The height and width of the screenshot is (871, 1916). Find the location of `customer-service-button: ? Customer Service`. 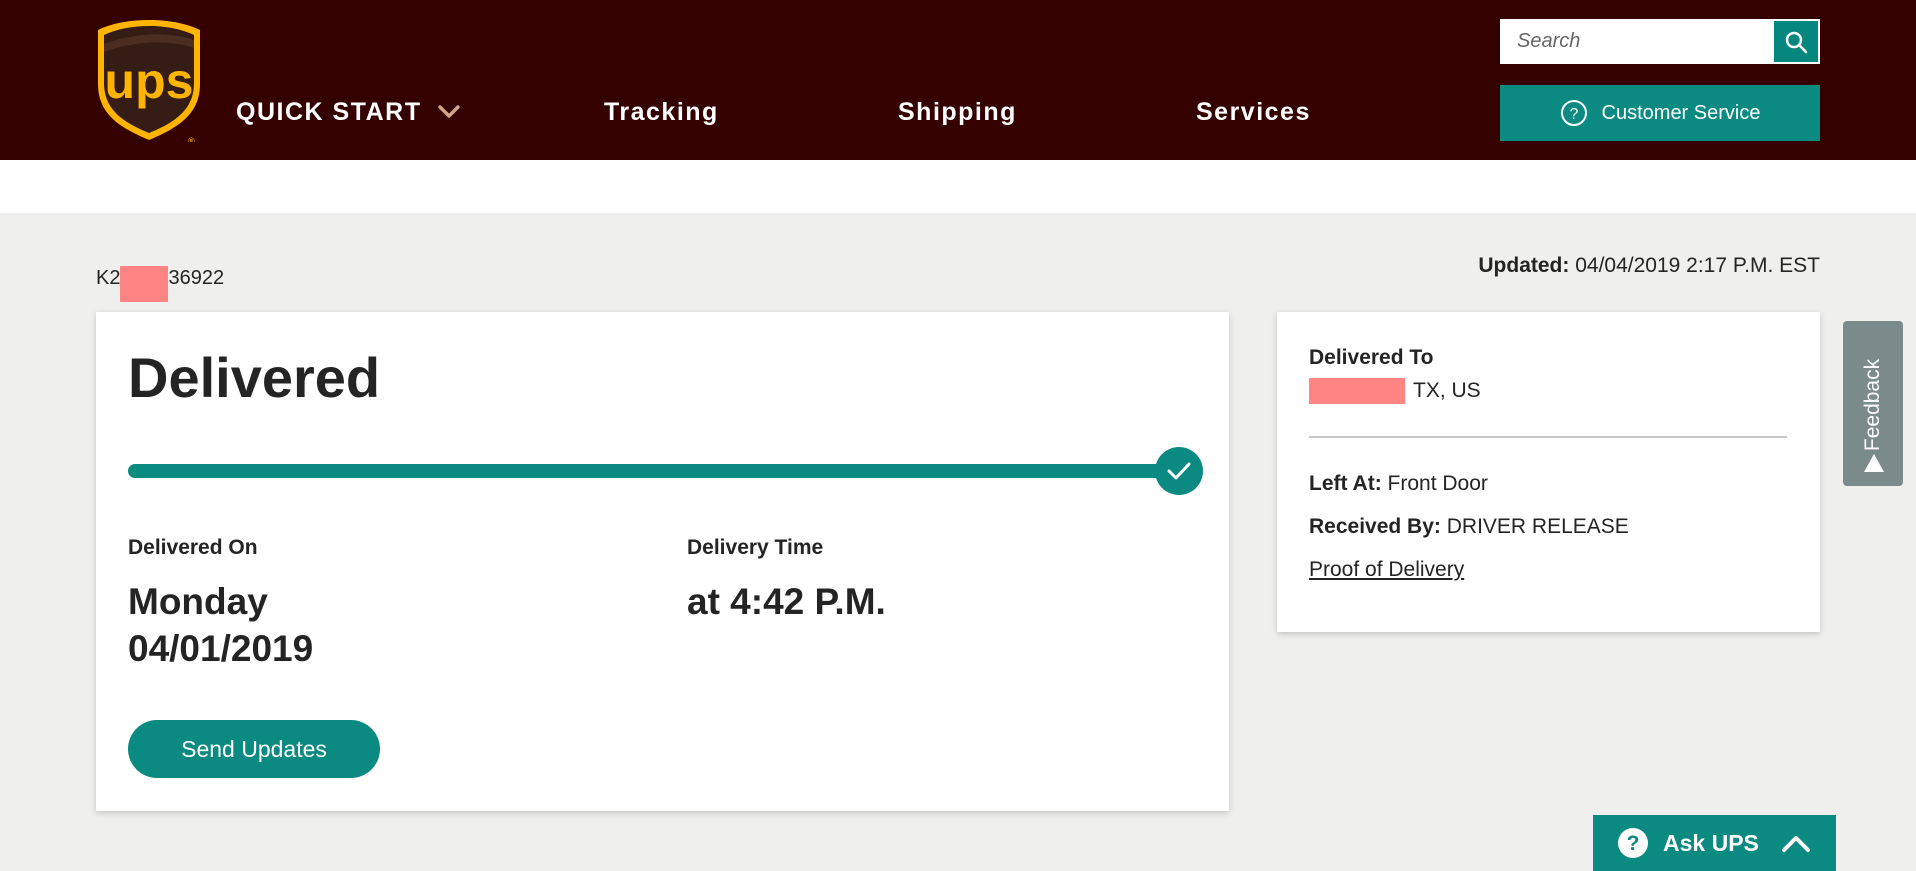

customer-service-button: ? Customer Service is located at coordinates (1660, 113).